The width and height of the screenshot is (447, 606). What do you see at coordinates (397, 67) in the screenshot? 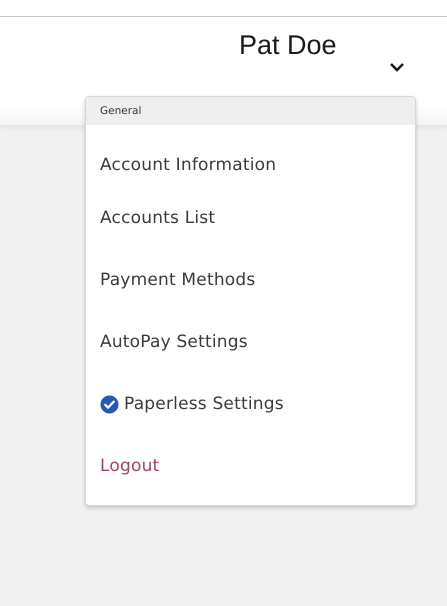
I see `chevron-down-icon` at bounding box center [397, 67].